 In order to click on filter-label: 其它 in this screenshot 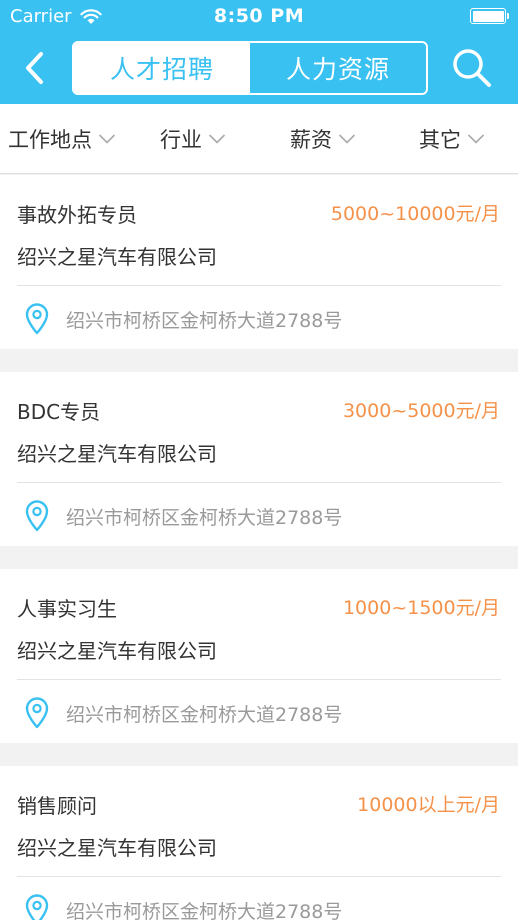, I will do `click(440, 140)`.